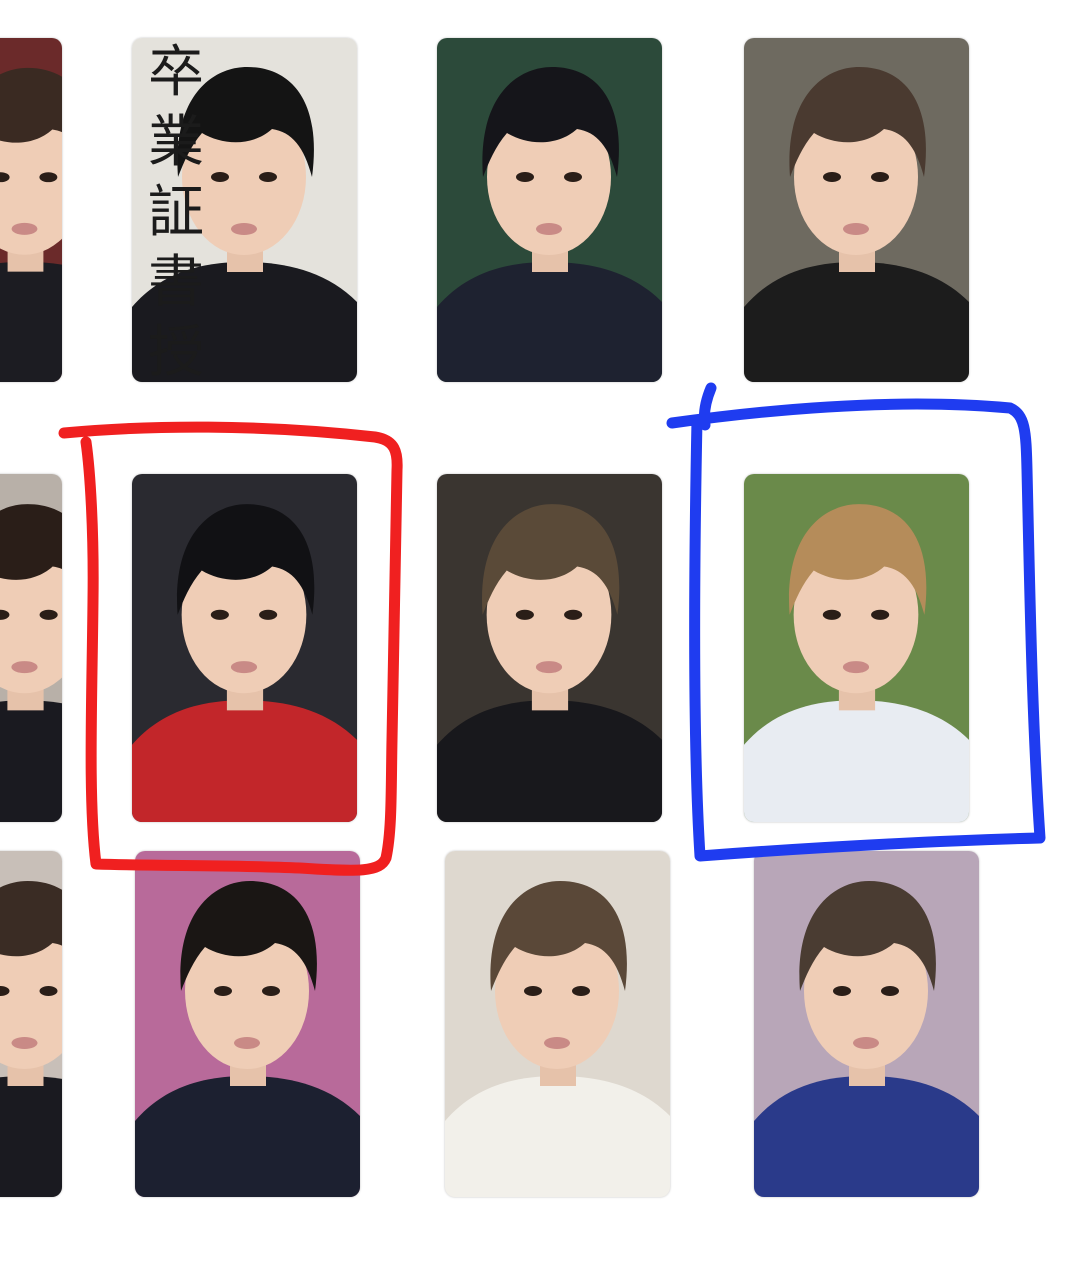  Describe the element at coordinates (176, 211) in the screenshot. I see `certificate-text: 卒業証書授` at that location.